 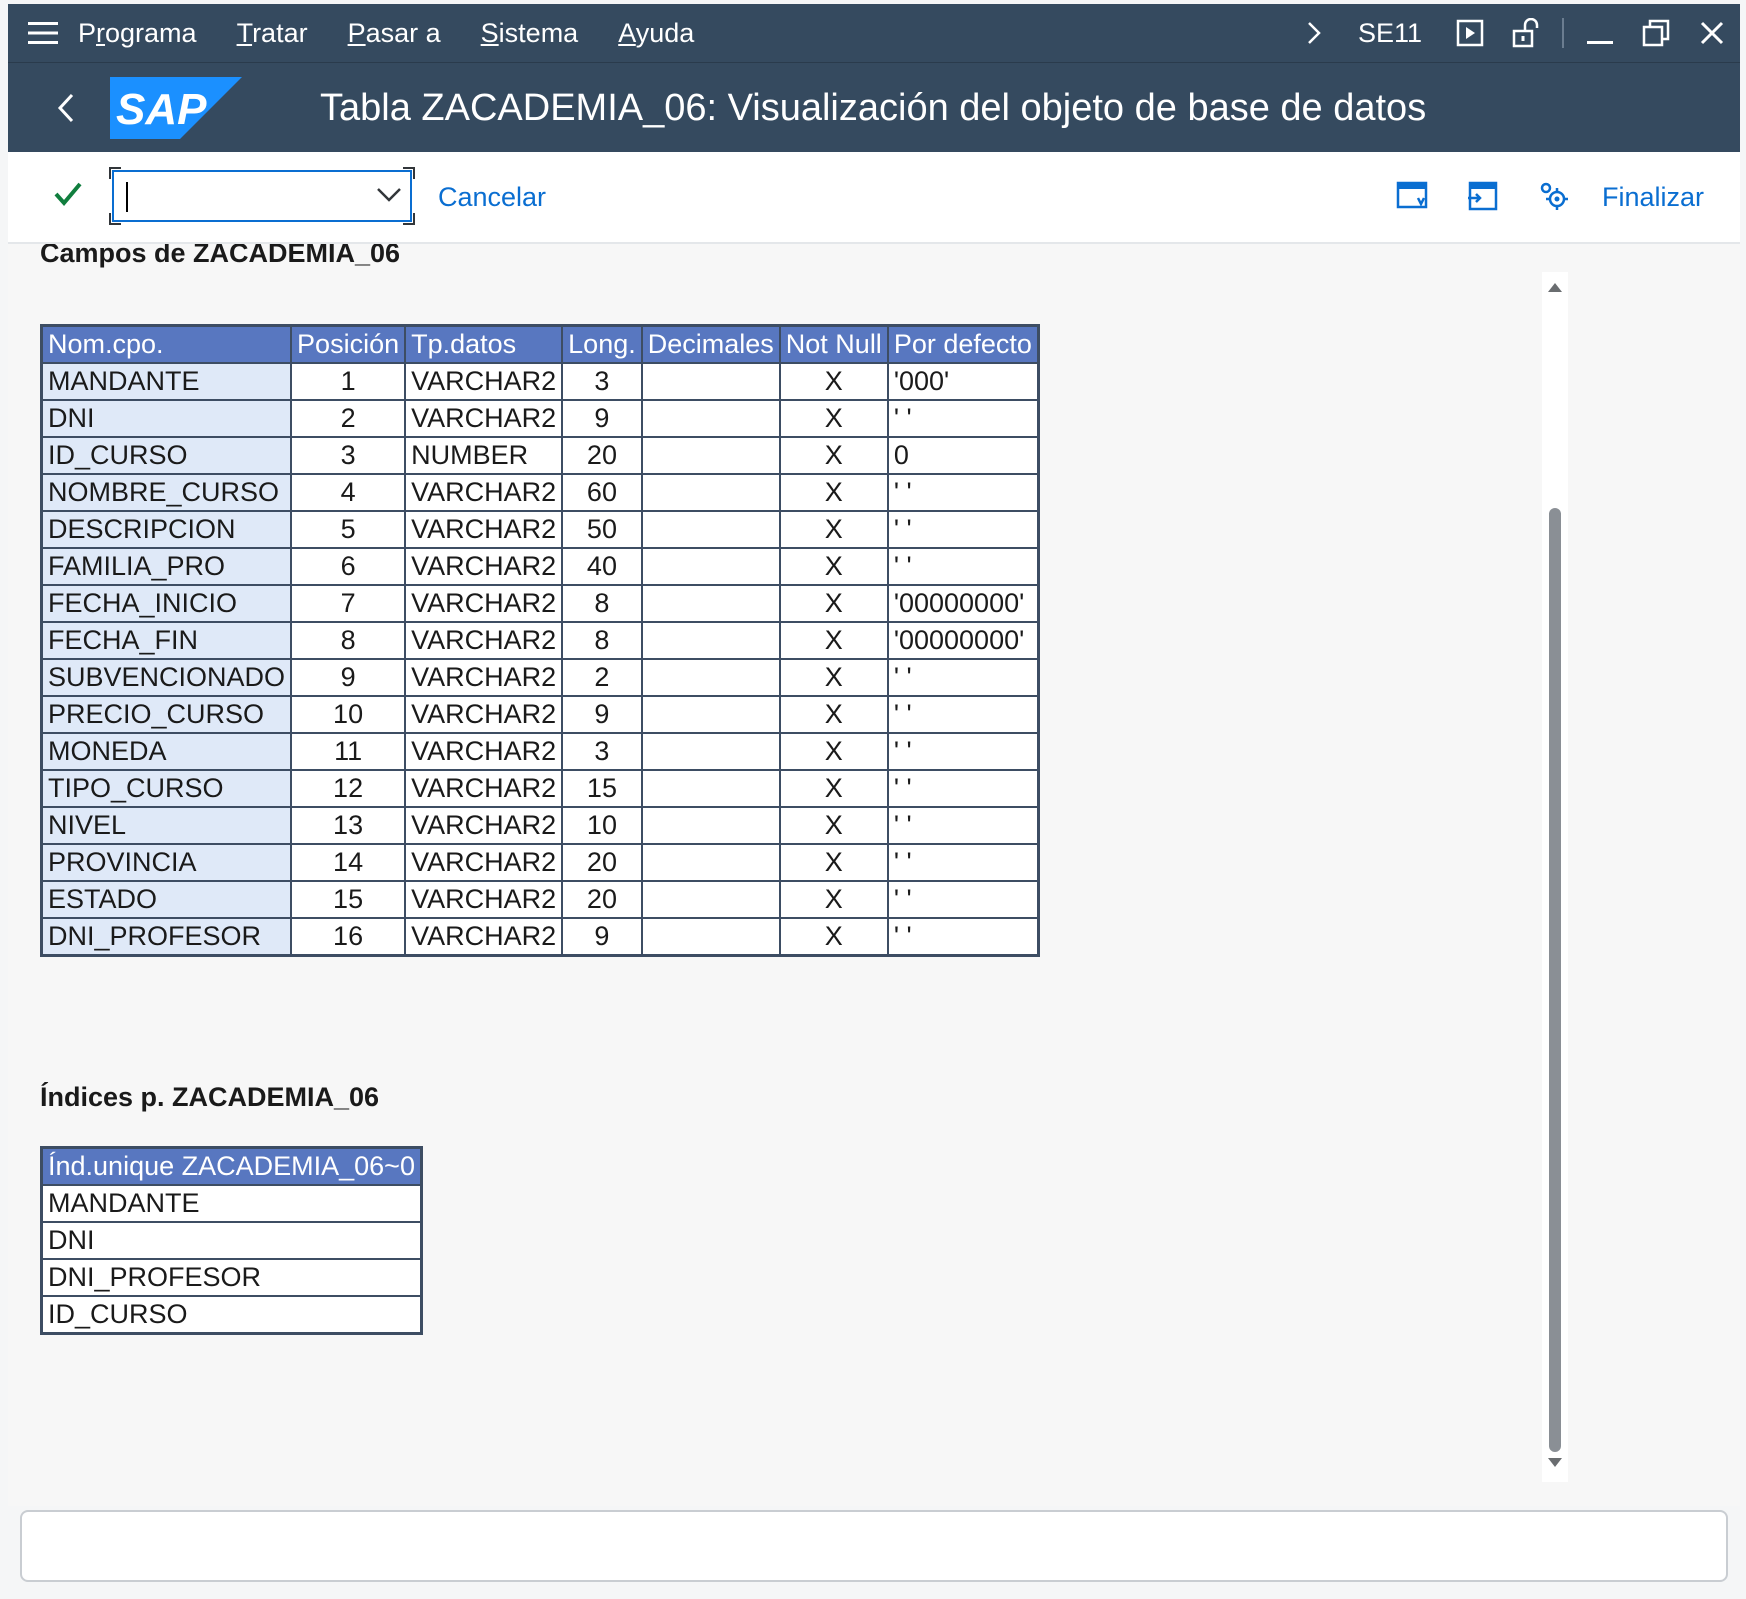 What do you see at coordinates (874, 1546) in the screenshot?
I see `status-bar` at bounding box center [874, 1546].